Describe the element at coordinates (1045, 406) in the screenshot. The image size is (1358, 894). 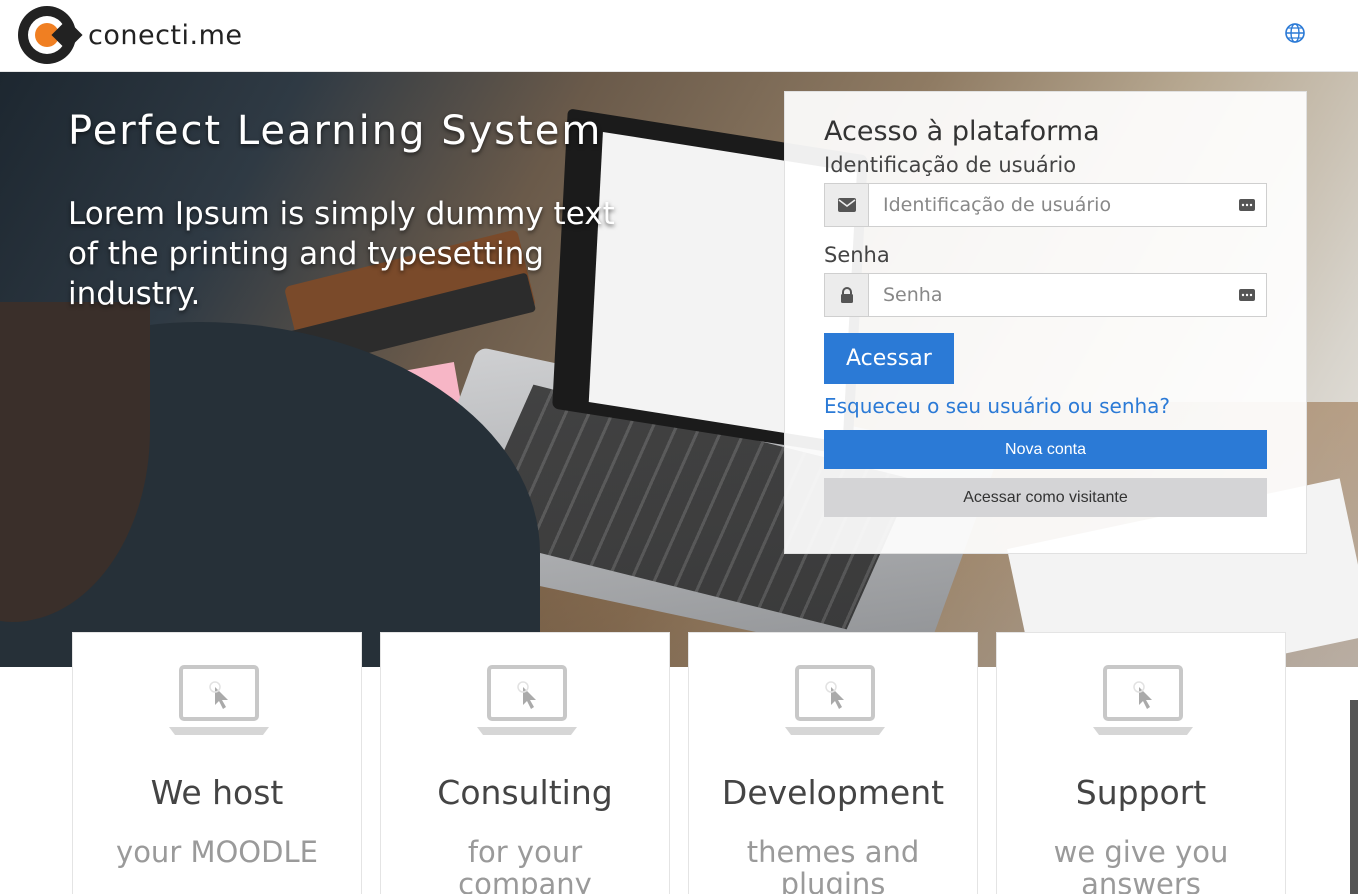
I see `forgot-password-link: Esqueceu o seu usuário ou senha?` at that location.